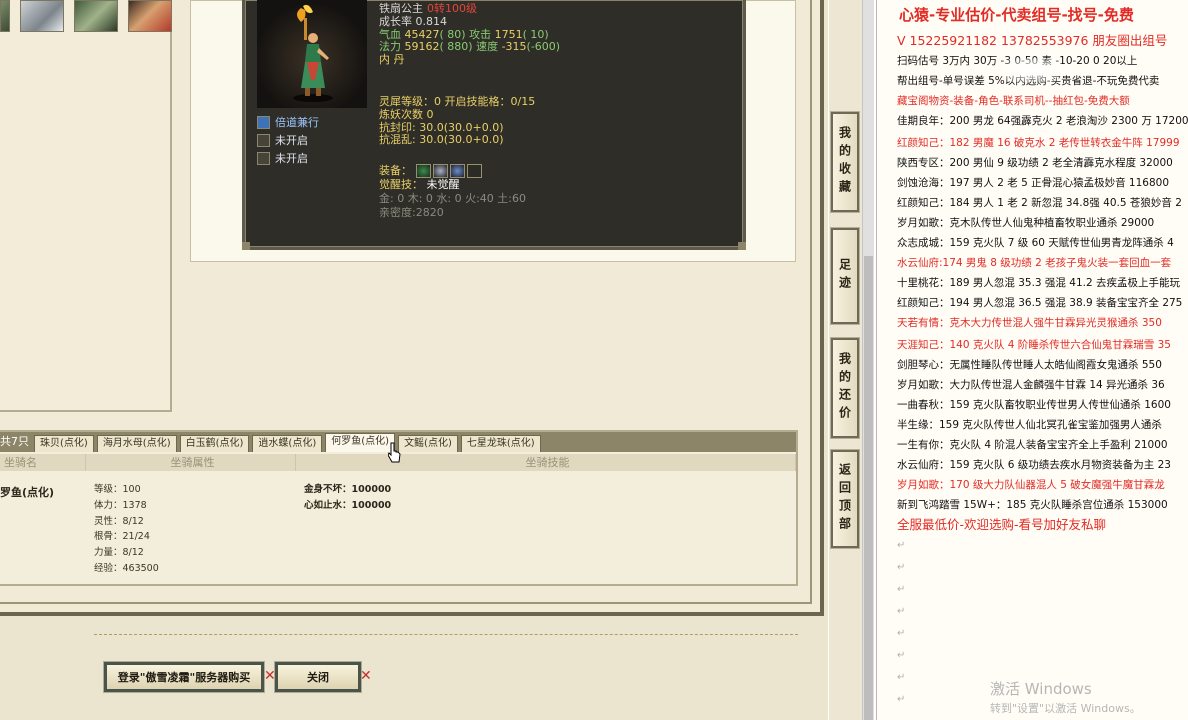 Image resolution: width=1188 pixels, height=720 pixels. I want to click on tab-mount-1: 珠贝(点化), so click(64, 443).